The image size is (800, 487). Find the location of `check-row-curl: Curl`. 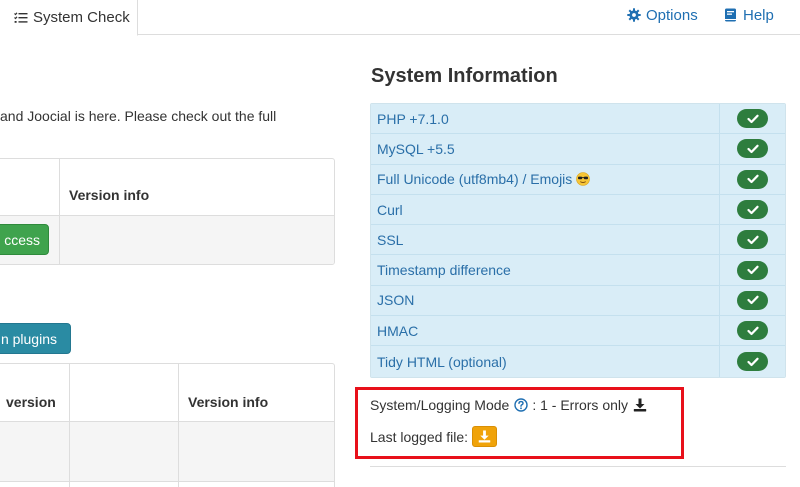

check-row-curl: Curl is located at coordinates (578, 210).